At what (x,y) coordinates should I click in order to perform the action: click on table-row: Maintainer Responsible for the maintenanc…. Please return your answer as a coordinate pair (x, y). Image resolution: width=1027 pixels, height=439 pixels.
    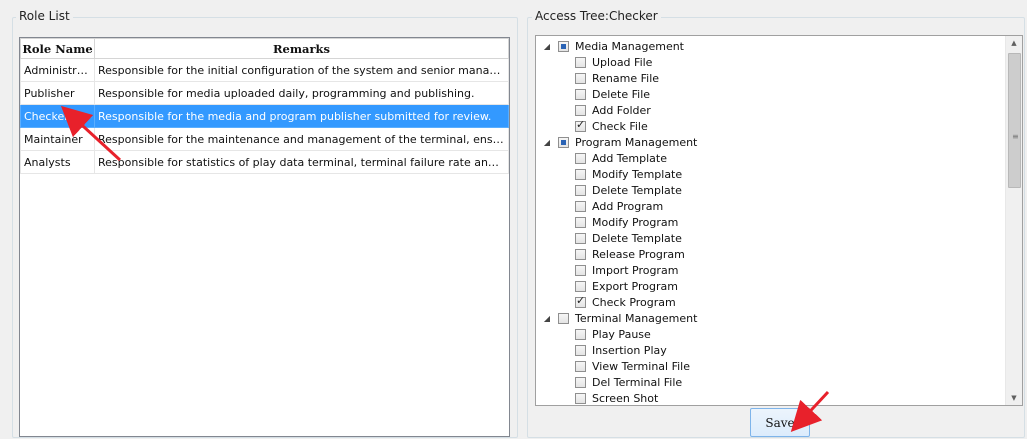
    Looking at the image, I should click on (264, 139).